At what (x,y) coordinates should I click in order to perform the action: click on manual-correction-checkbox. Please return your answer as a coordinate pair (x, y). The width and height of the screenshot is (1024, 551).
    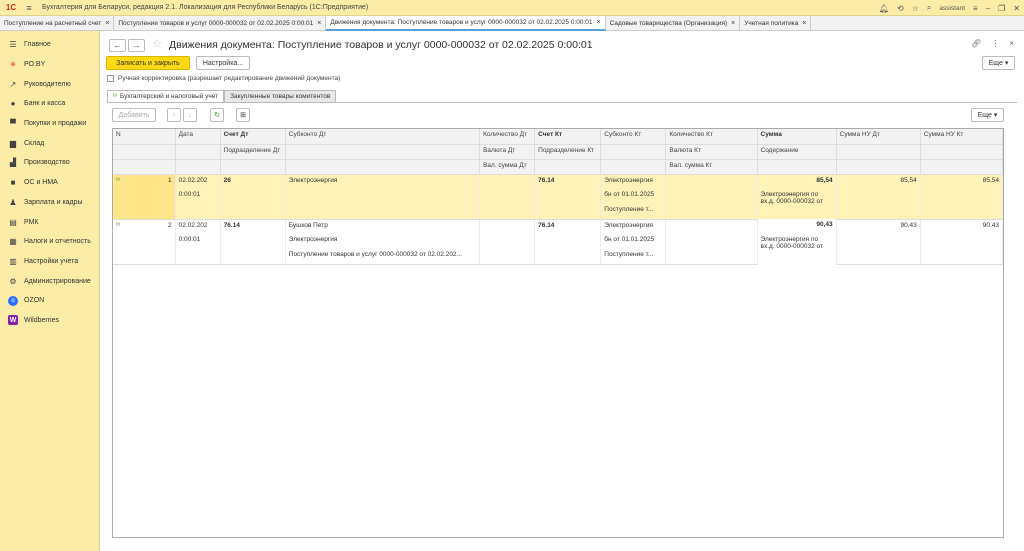
    Looking at the image, I should click on (110, 78).